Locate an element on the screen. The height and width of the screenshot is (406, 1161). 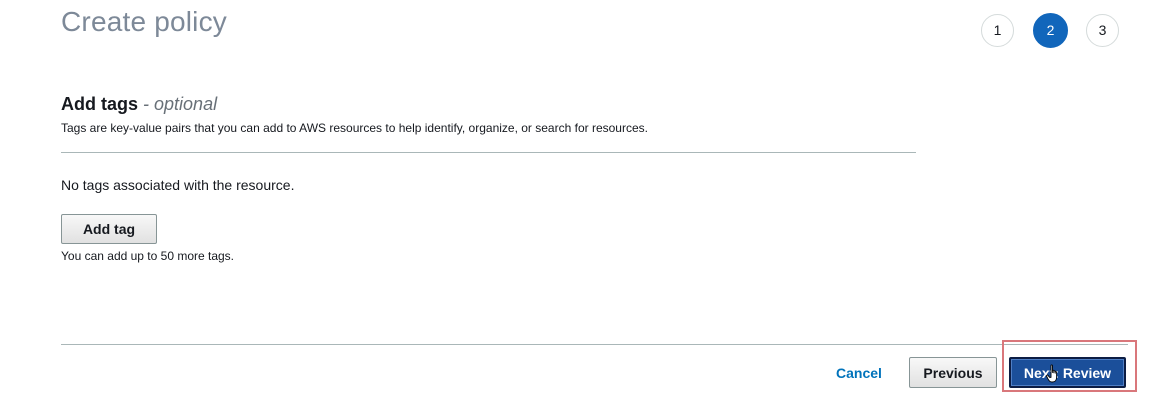
empty-tags-message: No tags associated with the resource. is located at coordinates (178, 185).